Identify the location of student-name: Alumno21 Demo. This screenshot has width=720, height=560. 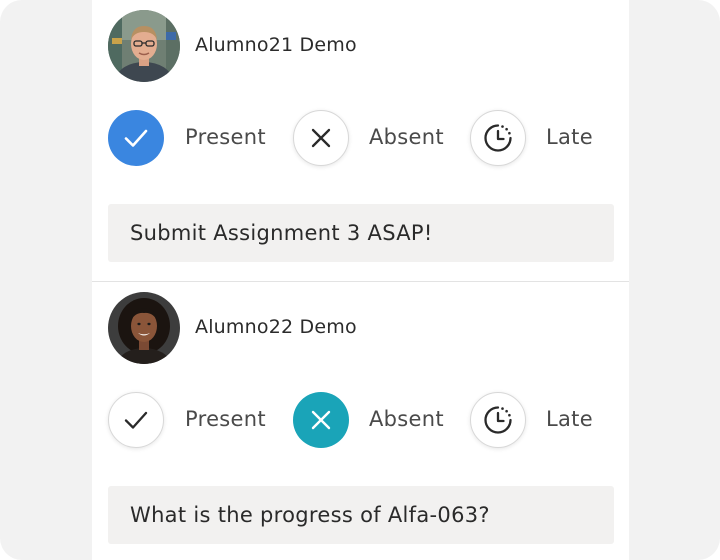
(276, 45).